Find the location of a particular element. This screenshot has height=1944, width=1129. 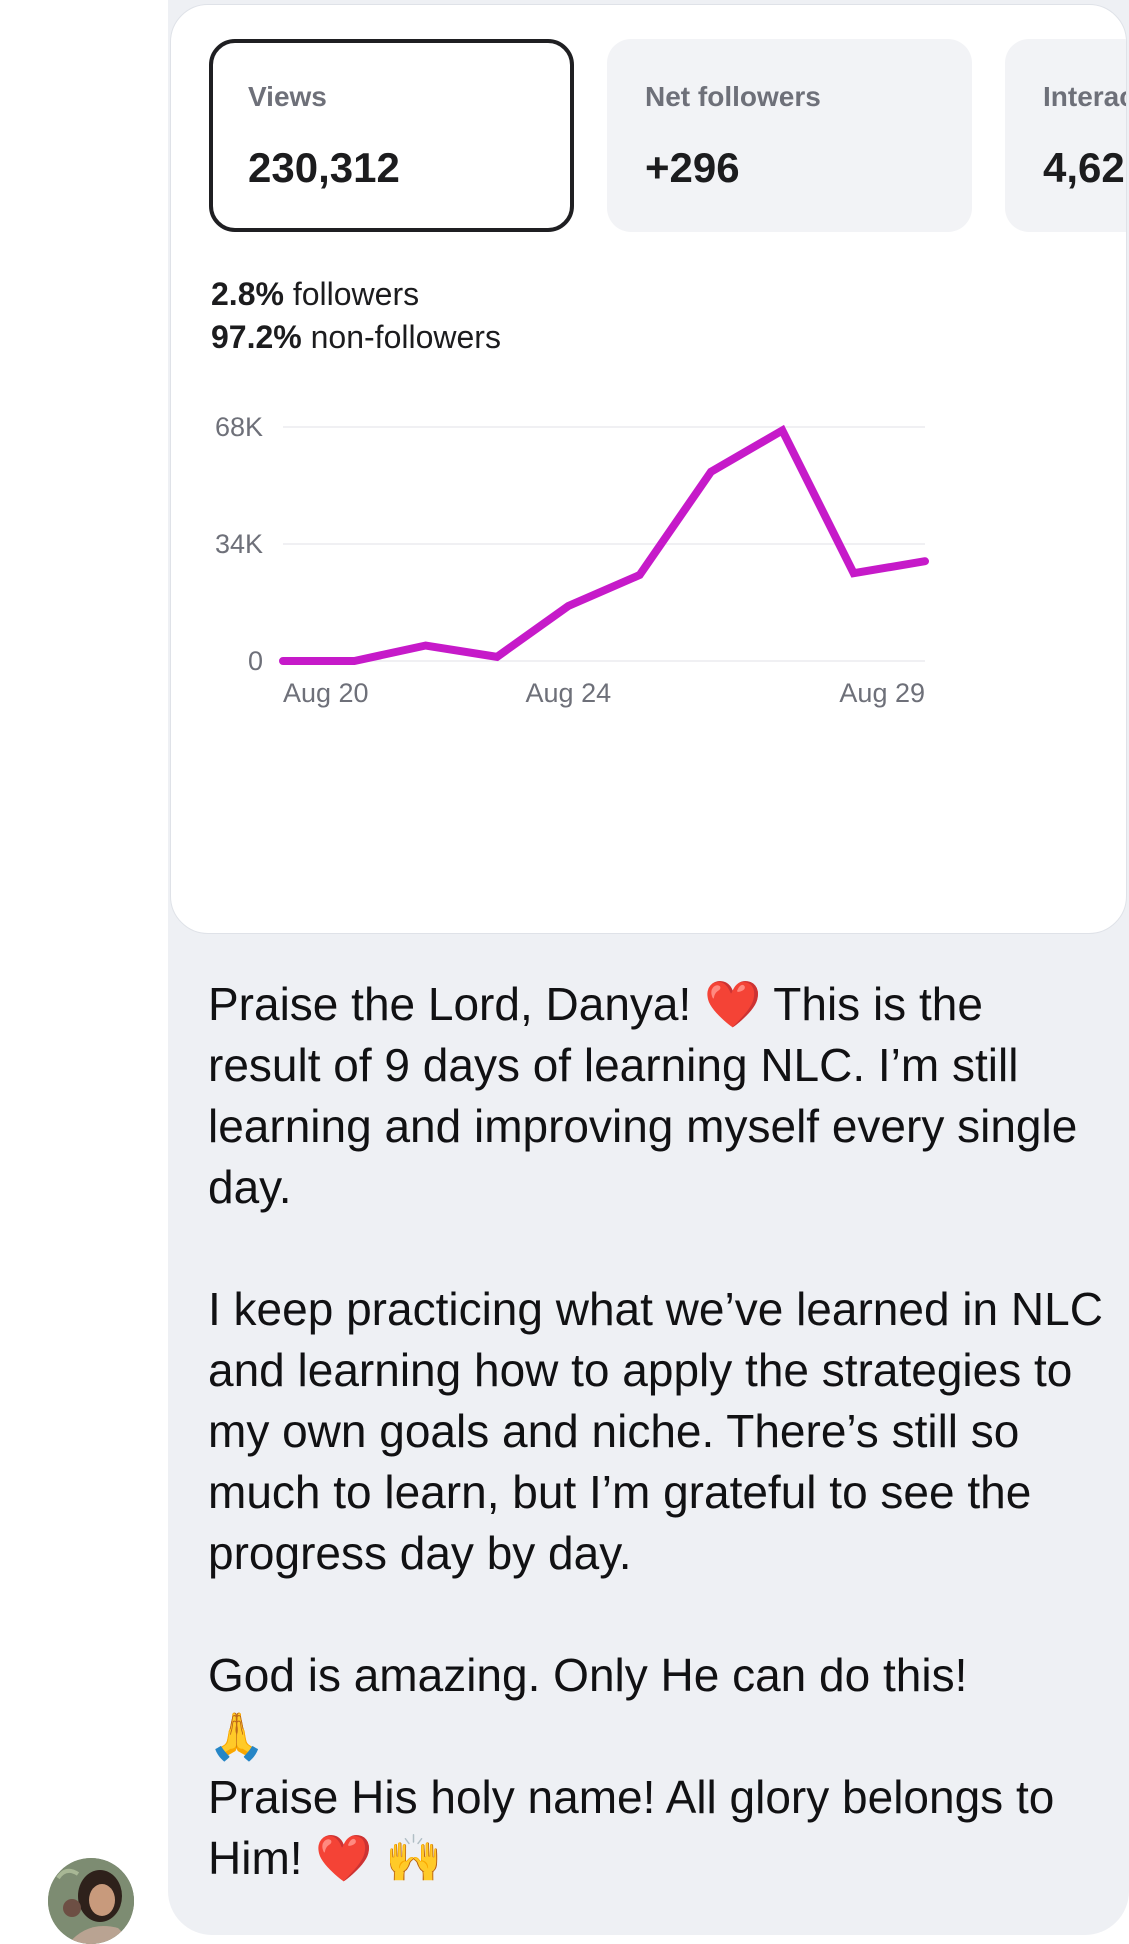

views-line-chart: 0 34K 68K Aug 20 Aug 24 Aug 29 is located at coordinates (572, 560).